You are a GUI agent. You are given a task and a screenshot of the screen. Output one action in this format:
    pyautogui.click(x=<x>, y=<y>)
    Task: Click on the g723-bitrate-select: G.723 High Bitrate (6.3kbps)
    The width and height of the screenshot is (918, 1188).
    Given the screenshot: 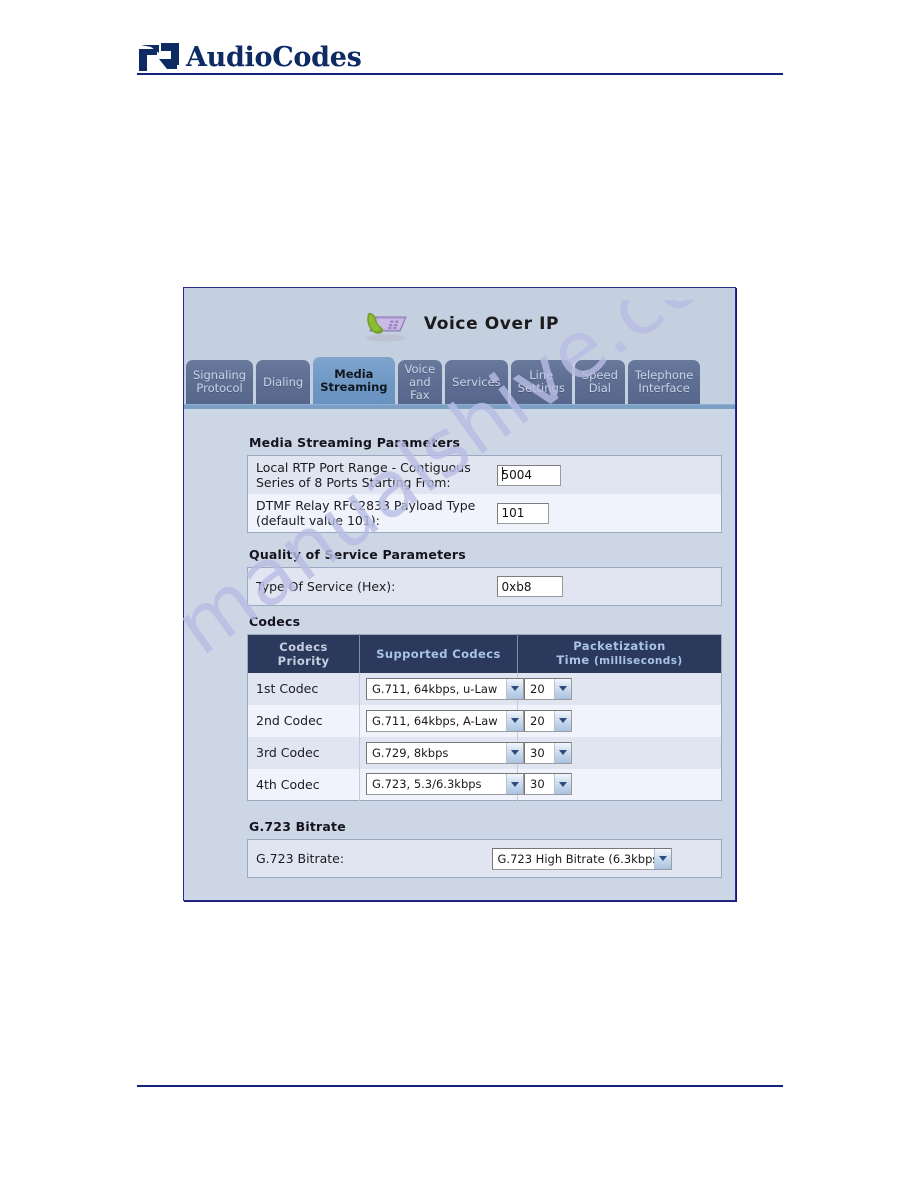 What is the action you would take?
    pyautogui.click(x=581, y=858)
    